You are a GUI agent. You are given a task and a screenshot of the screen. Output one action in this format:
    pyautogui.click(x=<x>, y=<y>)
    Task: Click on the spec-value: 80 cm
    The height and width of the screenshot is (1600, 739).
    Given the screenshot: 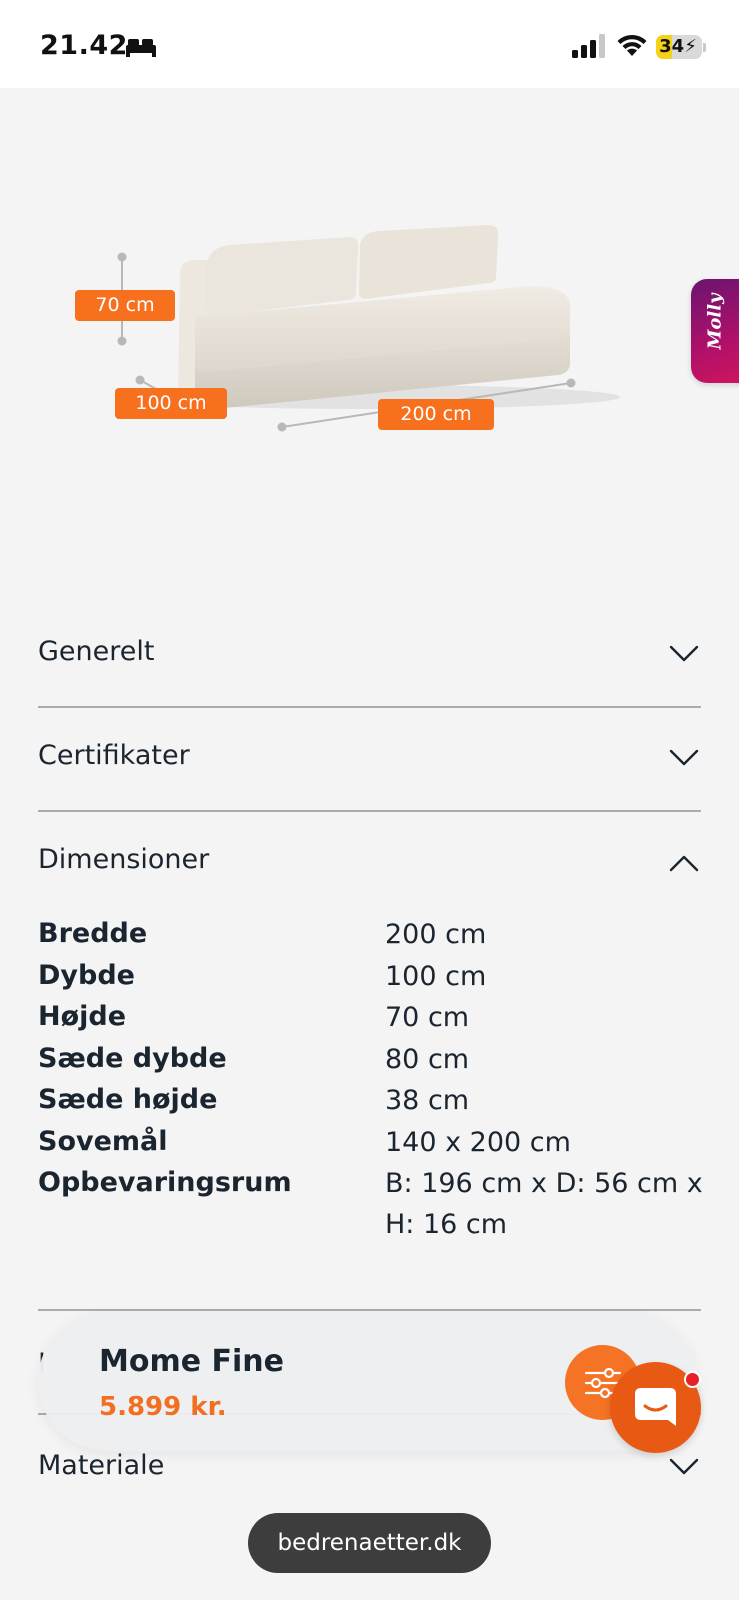 What is the action you would take?
    pyautogui.click(x=427, y=1059)
    